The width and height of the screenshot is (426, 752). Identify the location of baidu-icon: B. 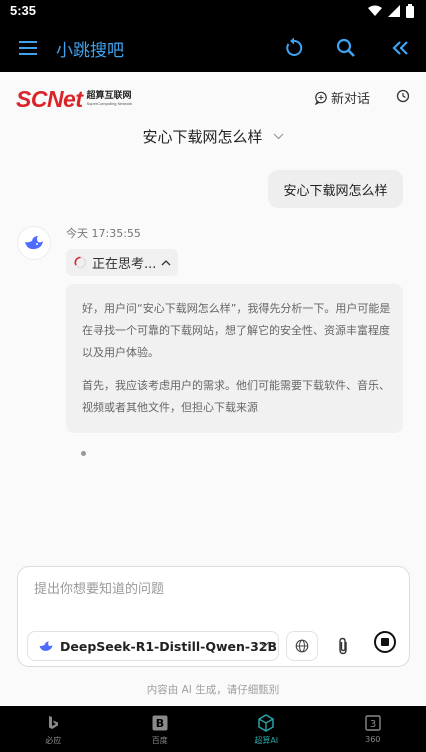
(160, 723).